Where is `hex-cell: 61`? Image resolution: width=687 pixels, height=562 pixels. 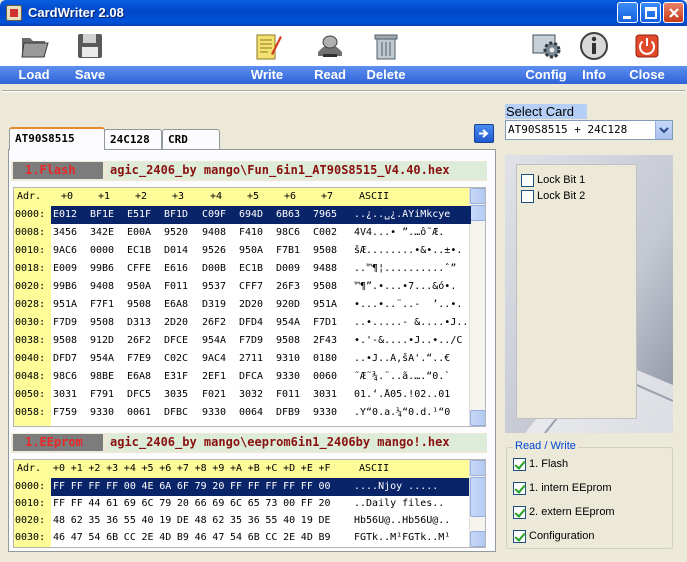
hex-cell: 61 is located at coordinates (112, 503).